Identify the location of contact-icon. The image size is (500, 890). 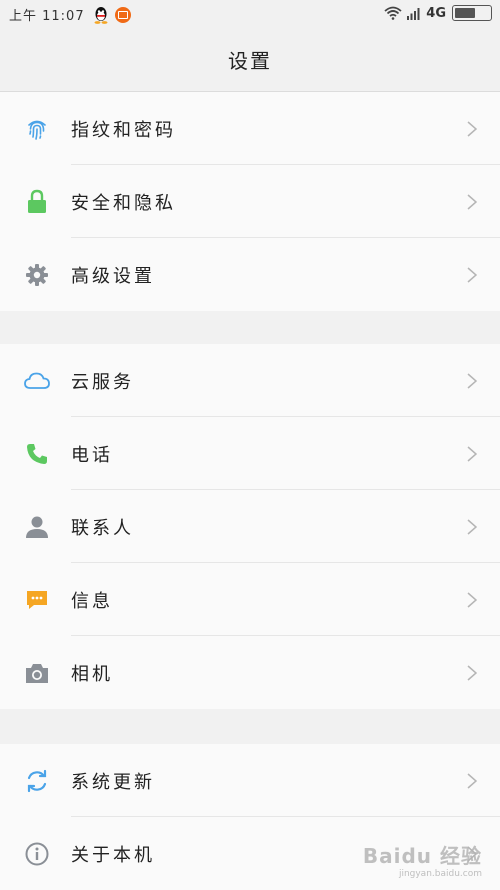
(37, 527).